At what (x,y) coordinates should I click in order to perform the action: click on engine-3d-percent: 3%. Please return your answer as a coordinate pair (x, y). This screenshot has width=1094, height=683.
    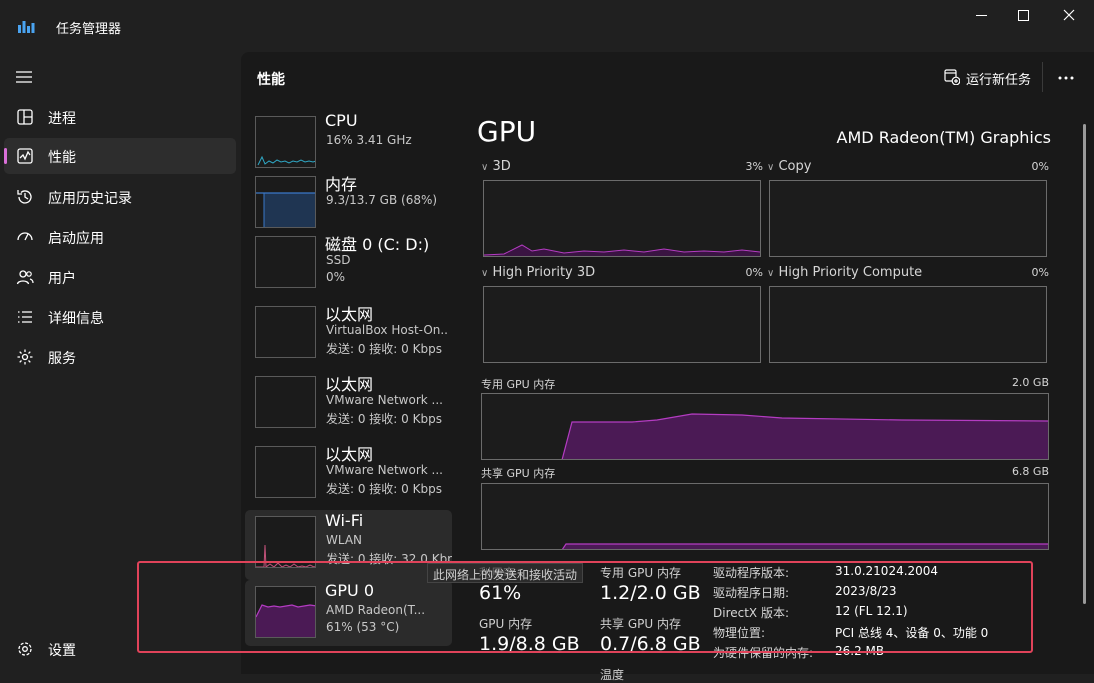
    Looking at the image, I should click on (754, 166).